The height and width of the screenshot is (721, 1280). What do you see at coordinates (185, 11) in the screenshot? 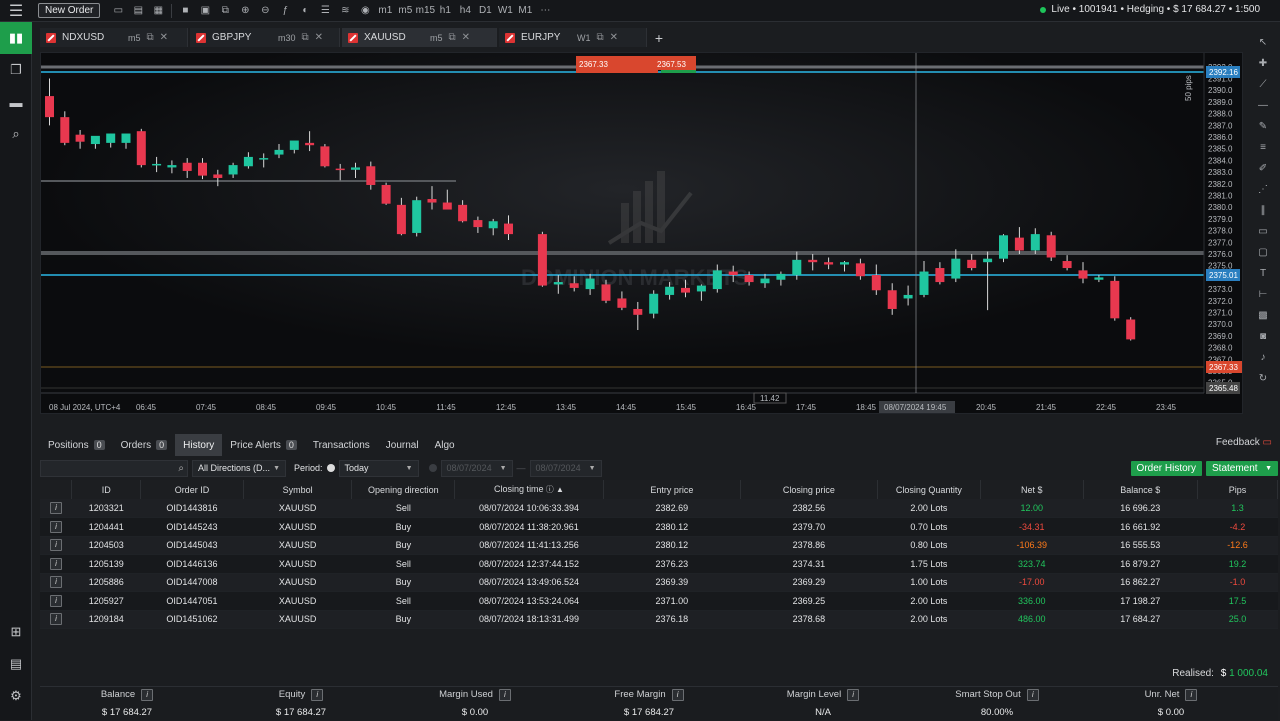
I see `single-chart-icon: ■` at bounding box center [185, 11].